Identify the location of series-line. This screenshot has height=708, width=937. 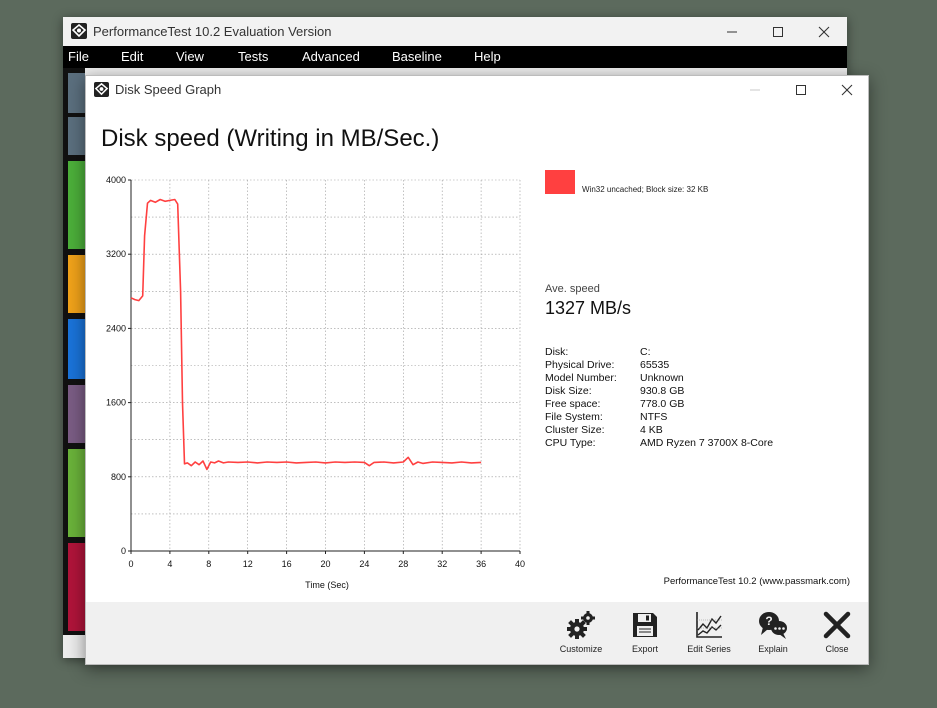
(306, 334).